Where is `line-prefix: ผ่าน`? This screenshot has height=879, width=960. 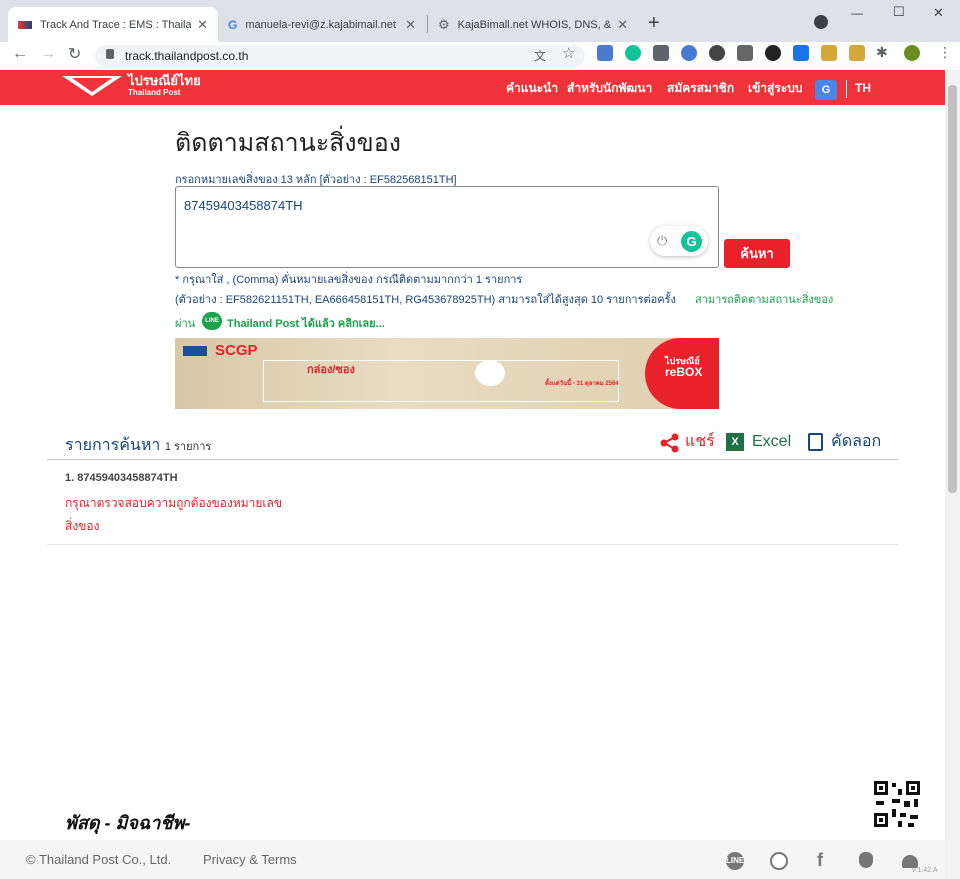 line-prefix: ผ่าน is located at coordinates (185, 324).